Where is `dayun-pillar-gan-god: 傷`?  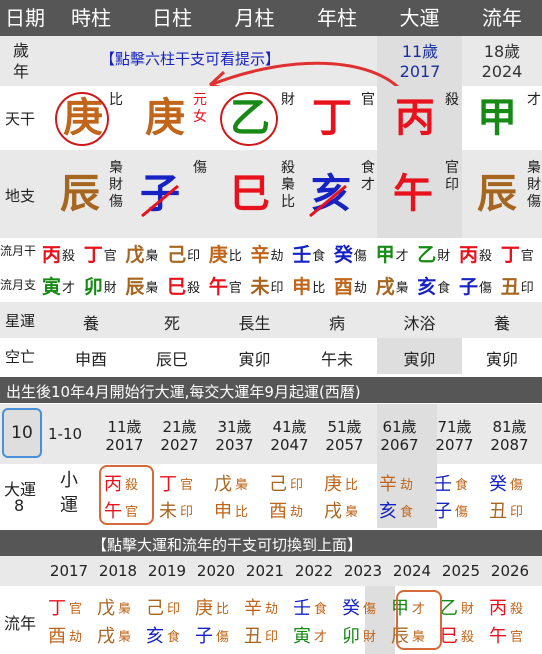 dayun-pillar-gan-god: 傷 is located at coordinates (517, 485).